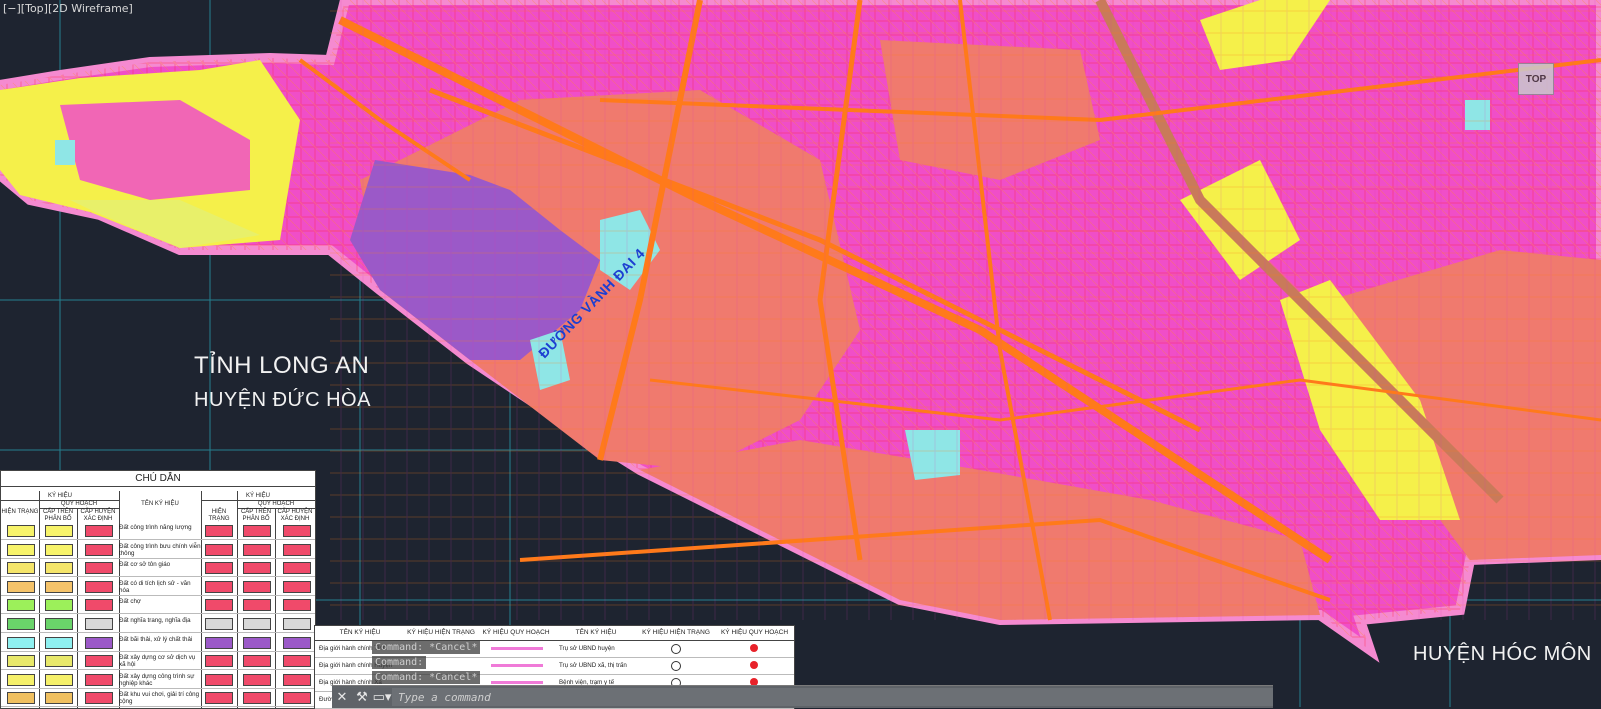  What do you see at coordinates (20, 512) in the screenshot?
I see `legend-header-hien-trang: HIỆN TRẠNG` at bounding box center [20, 512].